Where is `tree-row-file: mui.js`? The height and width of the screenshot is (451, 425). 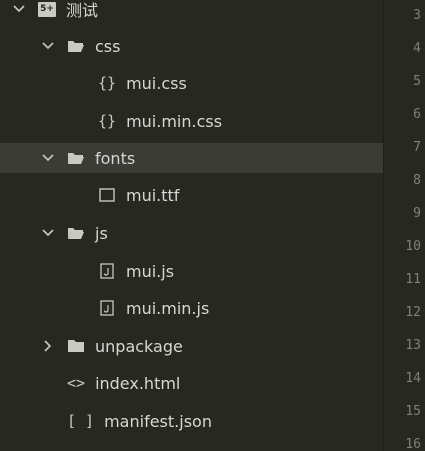
tree-row-file: mui.js is located at coordinates (191, 271).